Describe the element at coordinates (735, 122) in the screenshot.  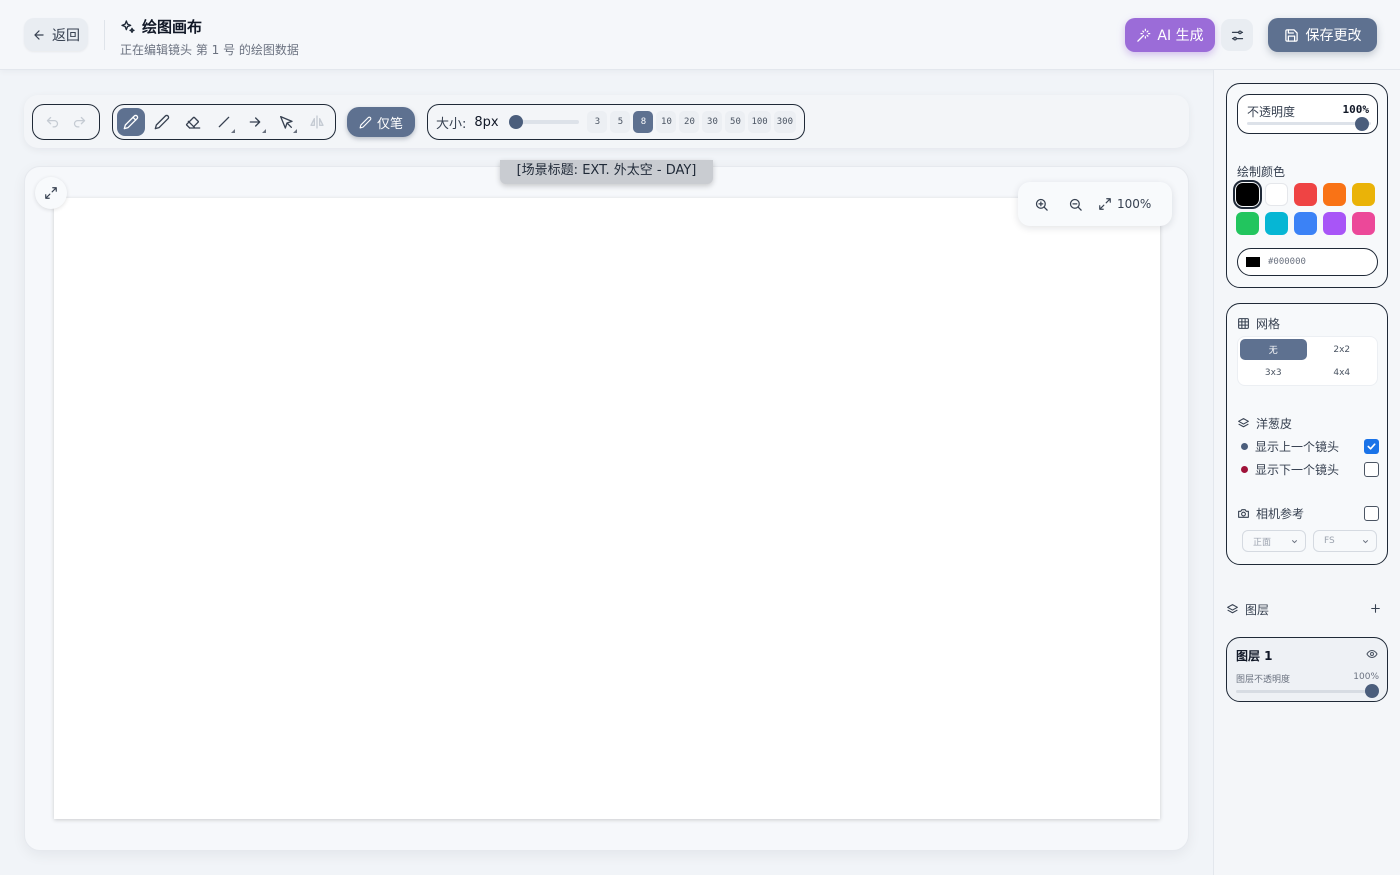
I see `size-preset-50: 50` at that location.